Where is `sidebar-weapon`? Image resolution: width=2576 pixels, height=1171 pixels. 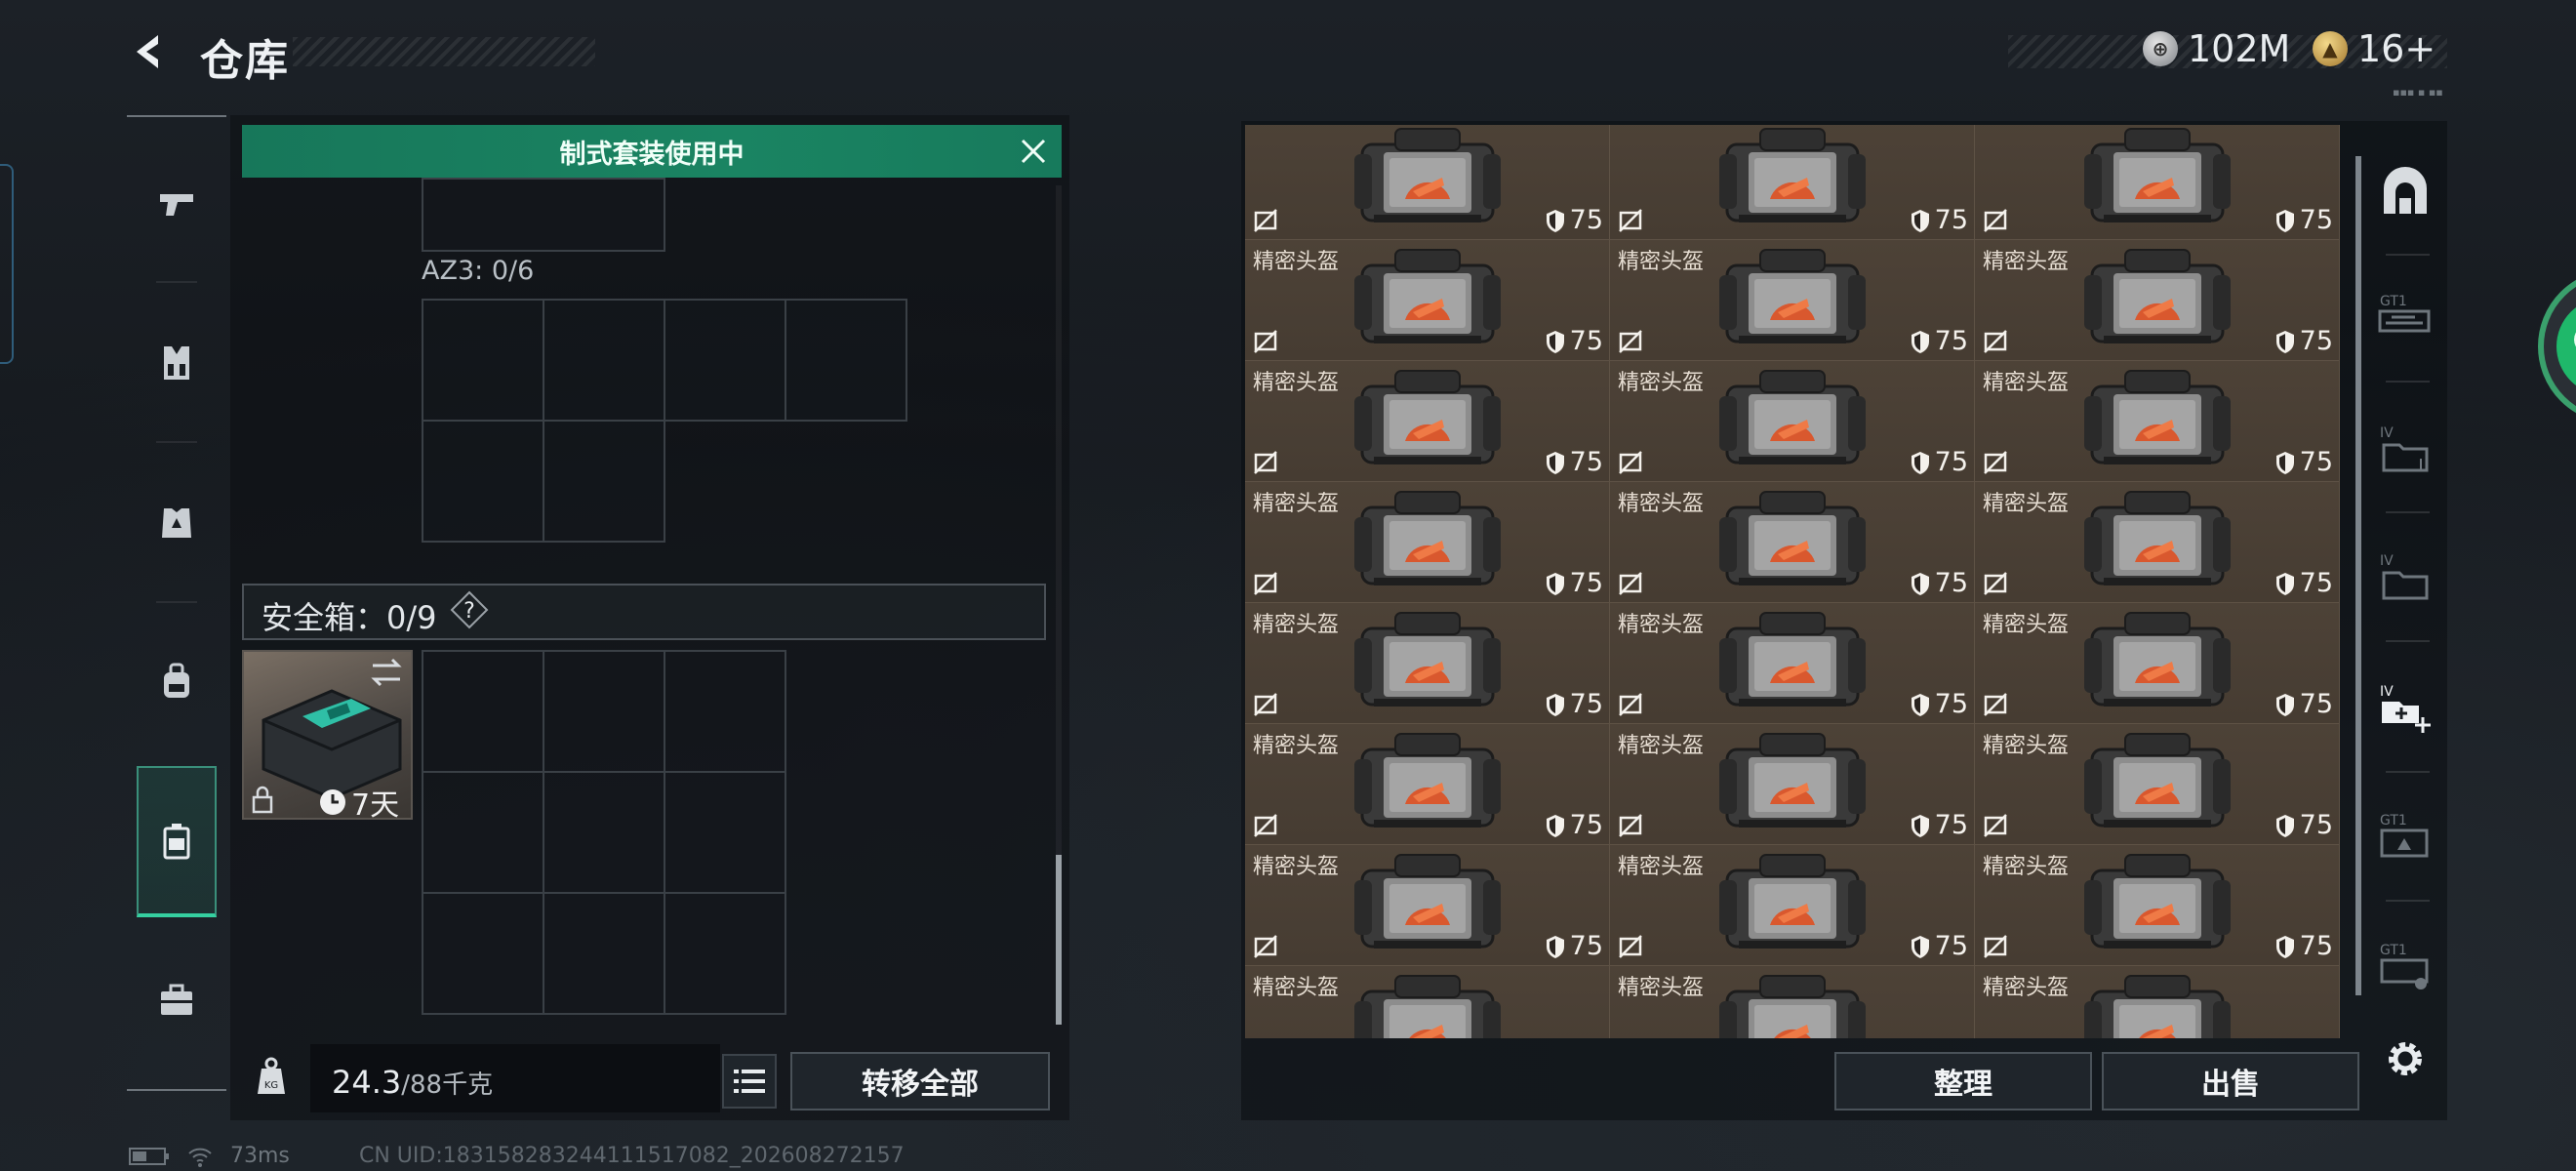
sidebar-weapon is located at coordinates (177, 205).